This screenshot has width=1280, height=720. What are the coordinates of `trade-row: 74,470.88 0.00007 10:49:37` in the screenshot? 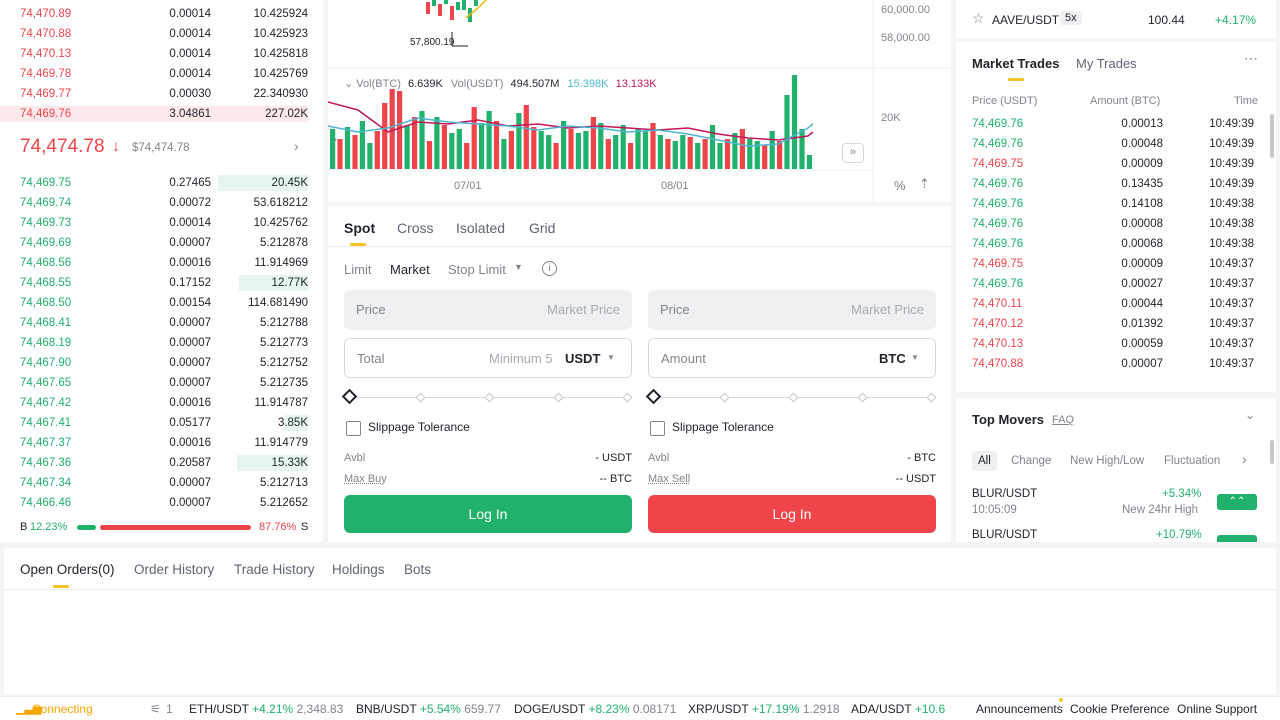 It's located at (1116, 364).